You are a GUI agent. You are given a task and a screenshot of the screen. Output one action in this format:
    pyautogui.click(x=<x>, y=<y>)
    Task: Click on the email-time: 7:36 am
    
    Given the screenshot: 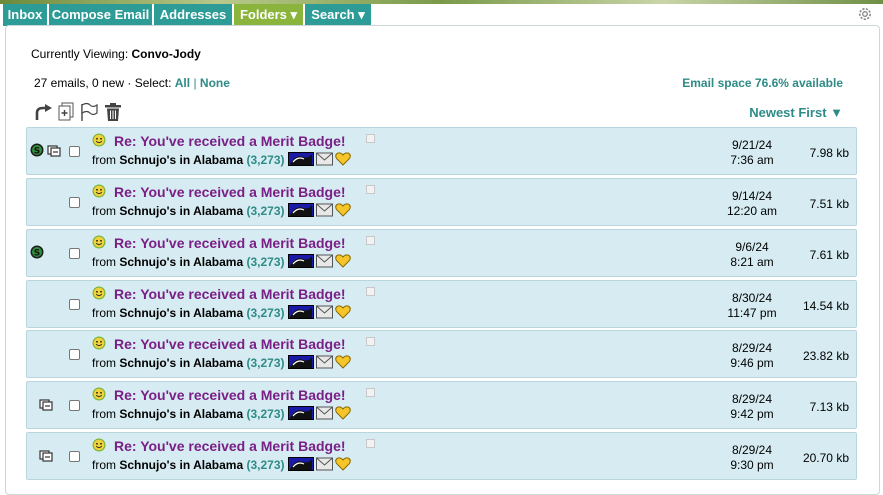 What is the action you would take?
    pyautogui.click(x=752, y=160)
    